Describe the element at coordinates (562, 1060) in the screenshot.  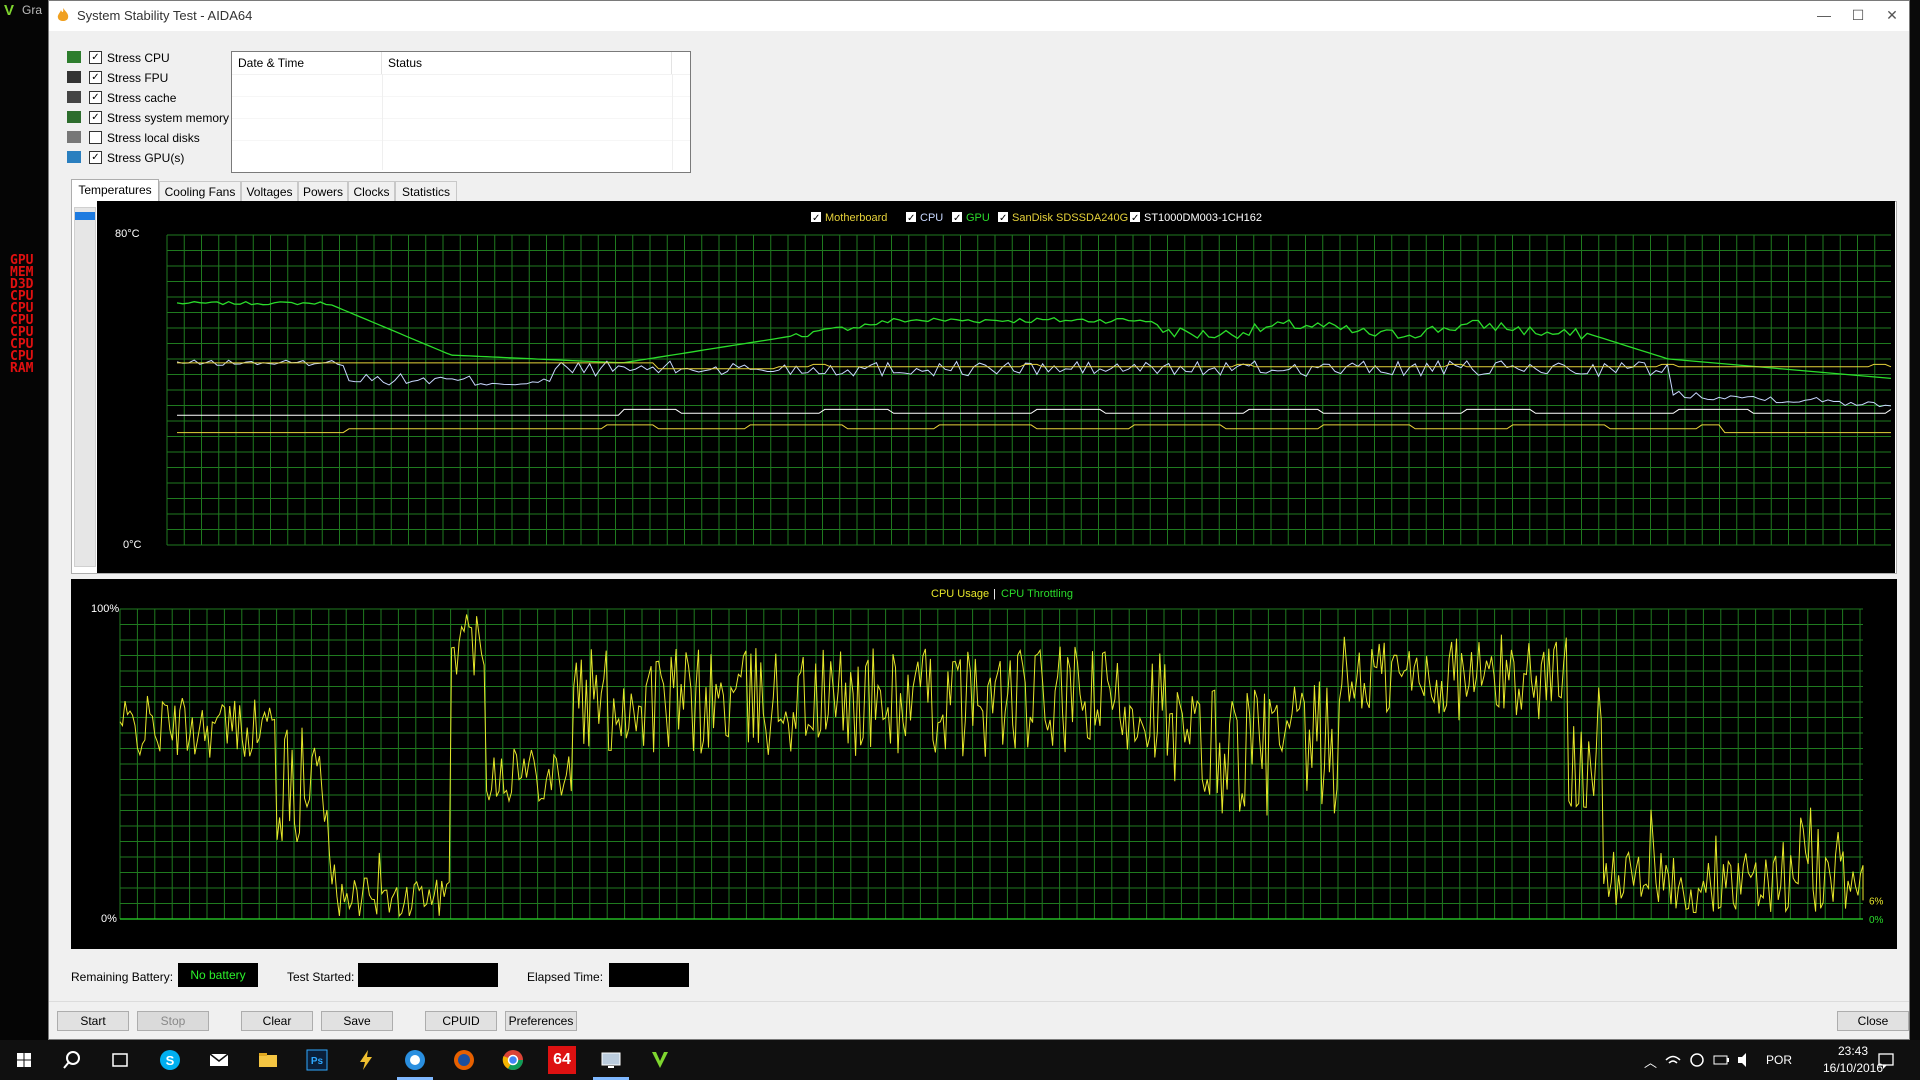
I see `aida64-taskbar-icon: 64` at that location.